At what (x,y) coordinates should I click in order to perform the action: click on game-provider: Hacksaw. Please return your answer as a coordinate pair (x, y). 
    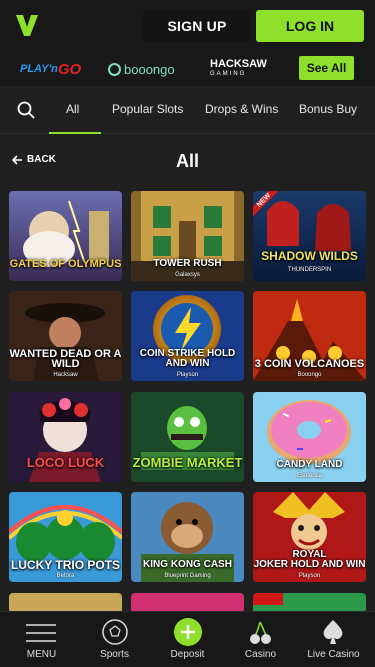
    Looking at the image, I should click on (65, 375).